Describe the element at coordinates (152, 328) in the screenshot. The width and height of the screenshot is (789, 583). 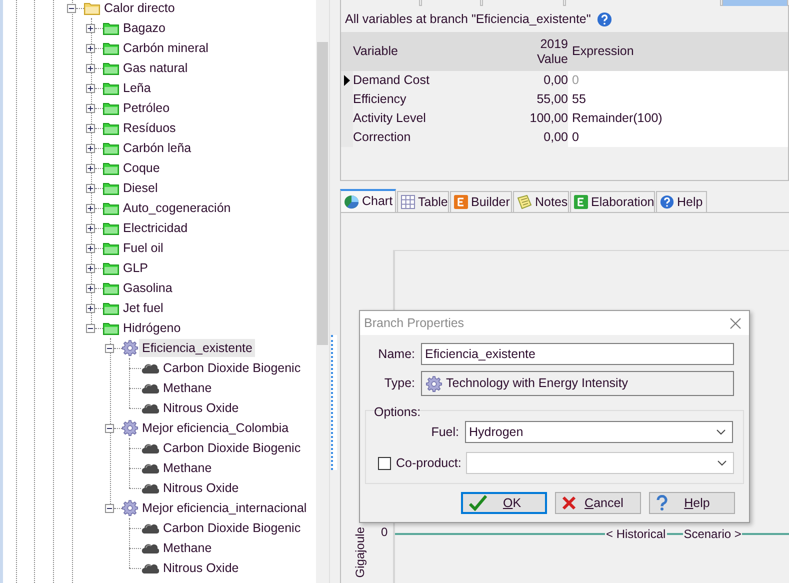
I see `tree-item: Hidrógeno` at that location.